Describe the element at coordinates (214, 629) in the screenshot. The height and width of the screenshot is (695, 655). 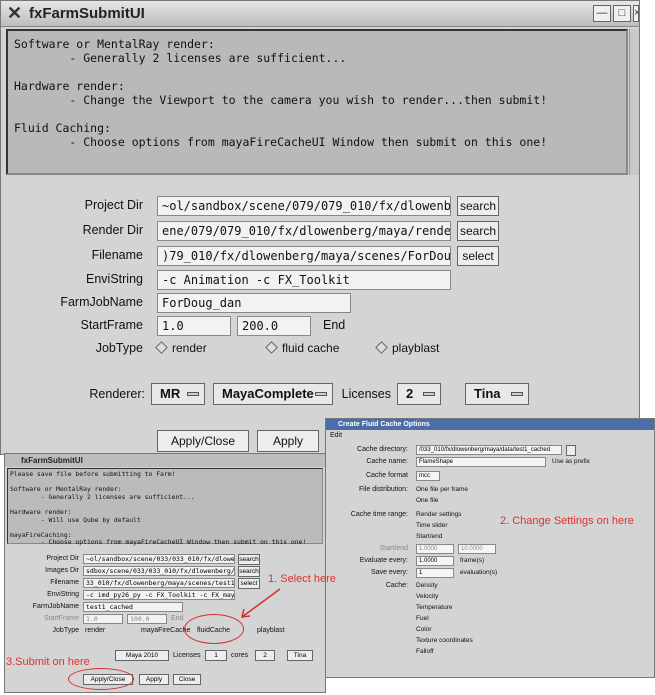
I see `step1-highlight-ellipse` at that location.